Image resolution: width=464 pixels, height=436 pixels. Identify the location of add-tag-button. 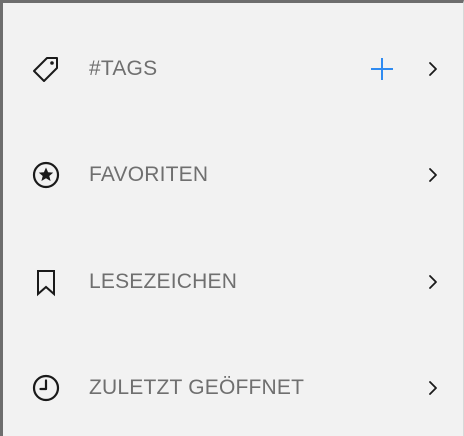
(382, 69).